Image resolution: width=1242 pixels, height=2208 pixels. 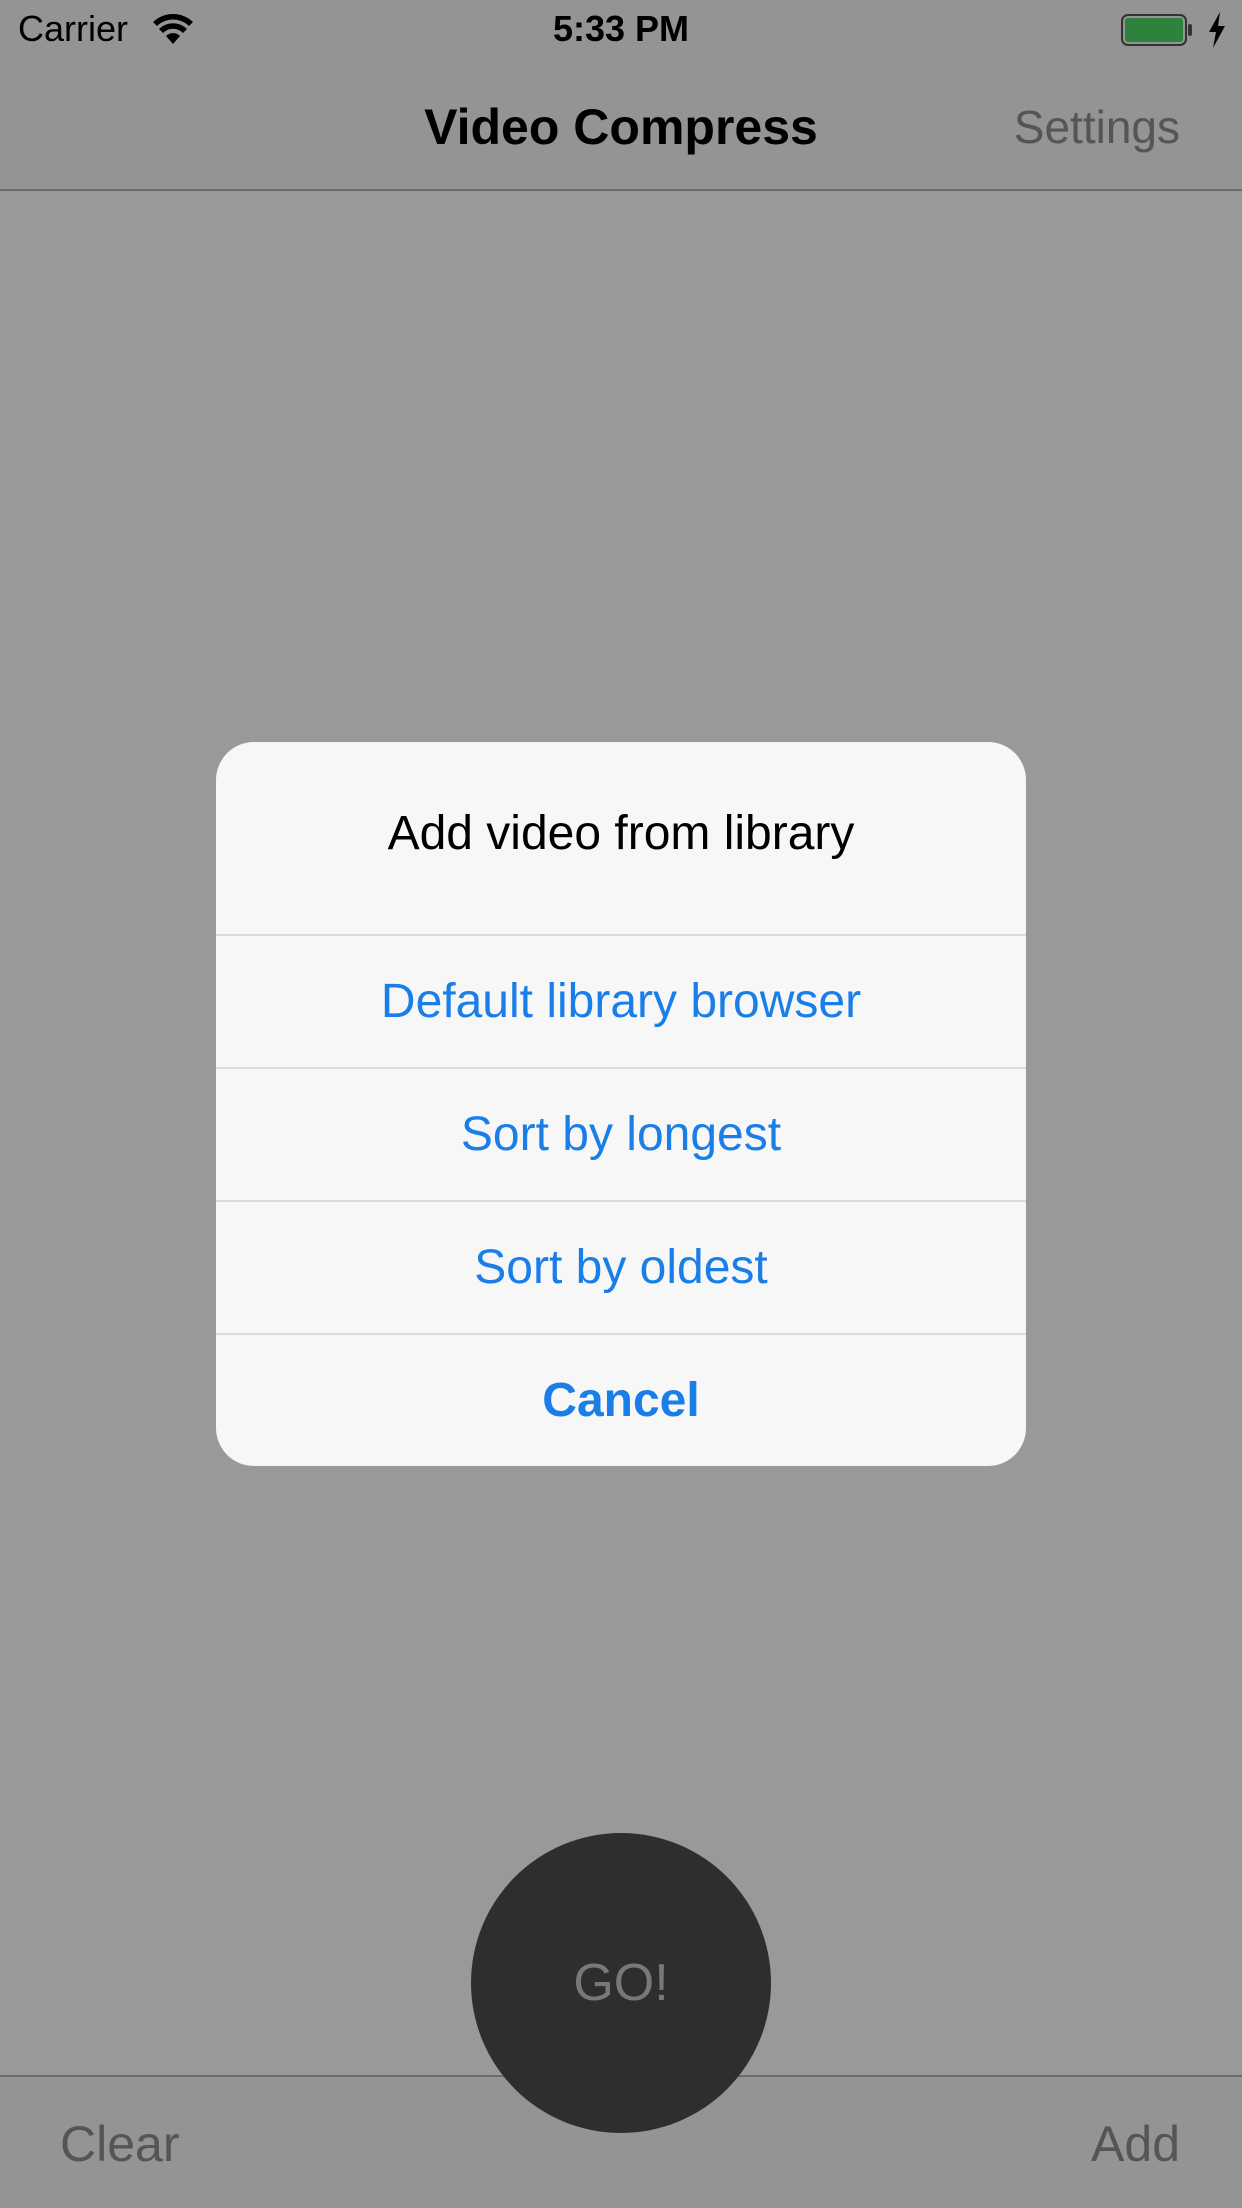 I want to click on sort-by-longest-button: Sort by longest, so click(x=621, y=1133).